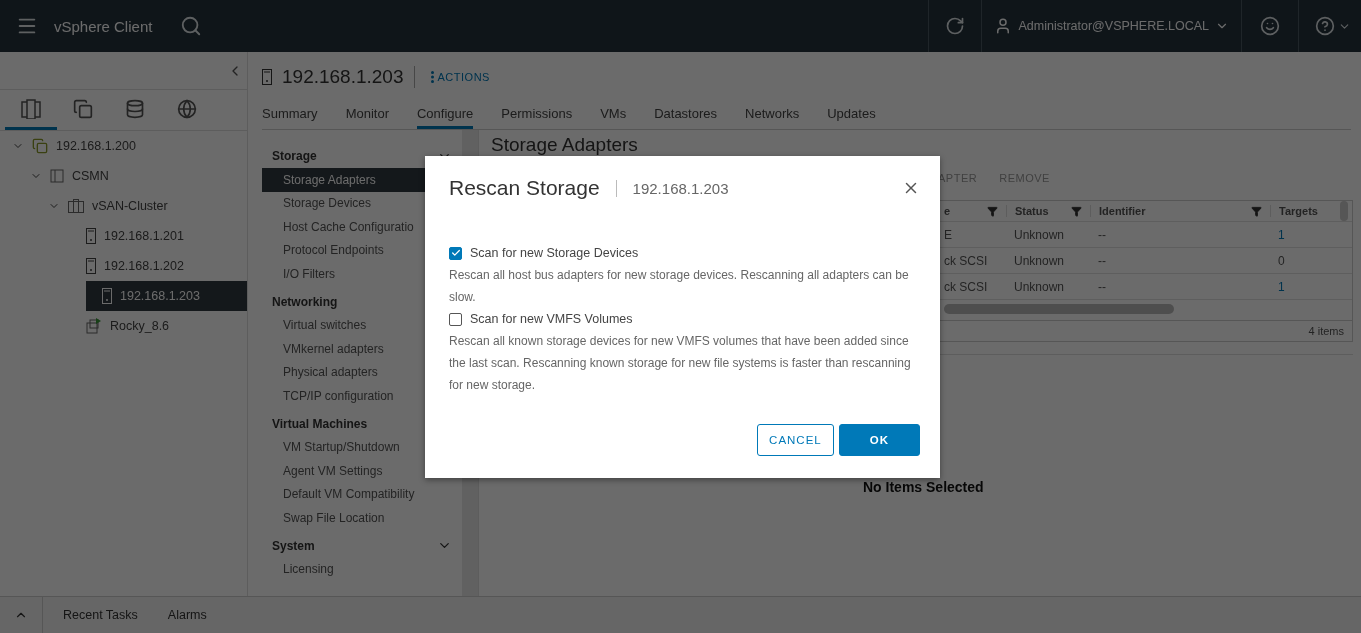 This screenshot has width=1361, height=633. I want to click on tree-item: CSMN, so click(123, 176).